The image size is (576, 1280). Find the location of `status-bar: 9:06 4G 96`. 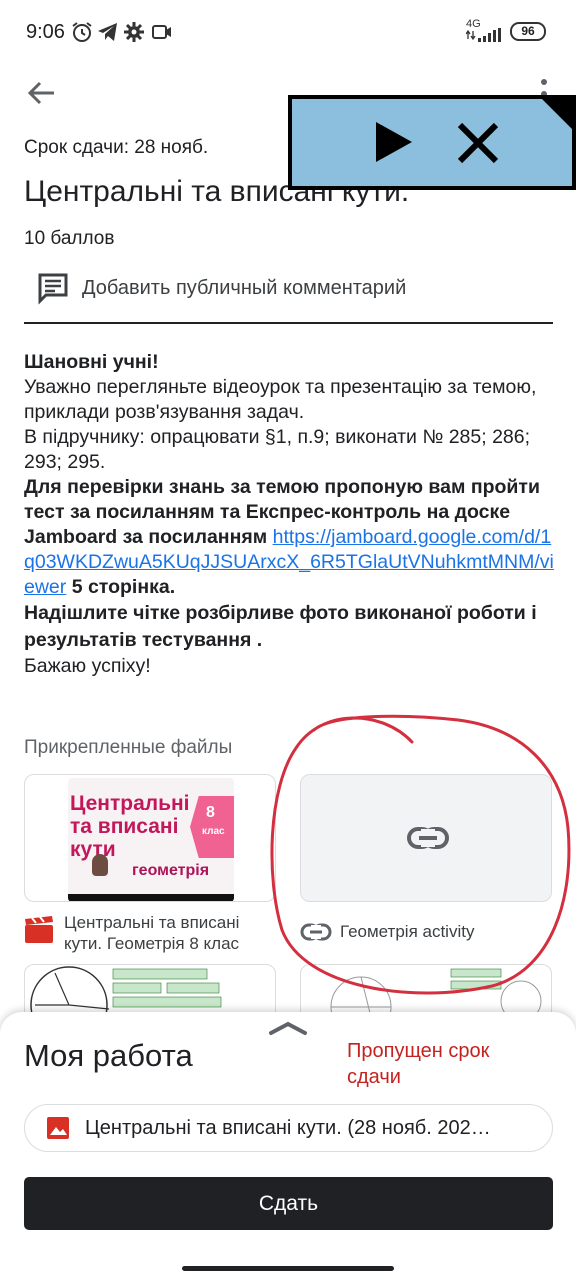

status-bar: 9:06 4G 96 is located at coordinates (288, 32).